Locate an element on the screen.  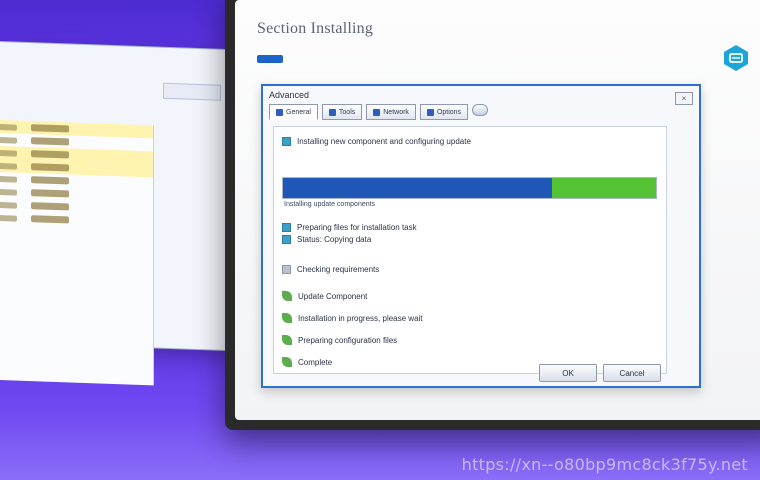
row-text: Update Component is located at coordinates (333, 296).